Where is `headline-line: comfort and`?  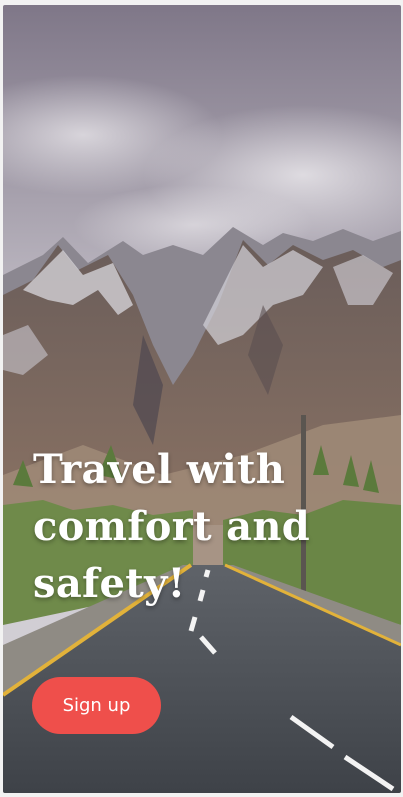 headline-line: comfort and is located at coordinates (171, 526).